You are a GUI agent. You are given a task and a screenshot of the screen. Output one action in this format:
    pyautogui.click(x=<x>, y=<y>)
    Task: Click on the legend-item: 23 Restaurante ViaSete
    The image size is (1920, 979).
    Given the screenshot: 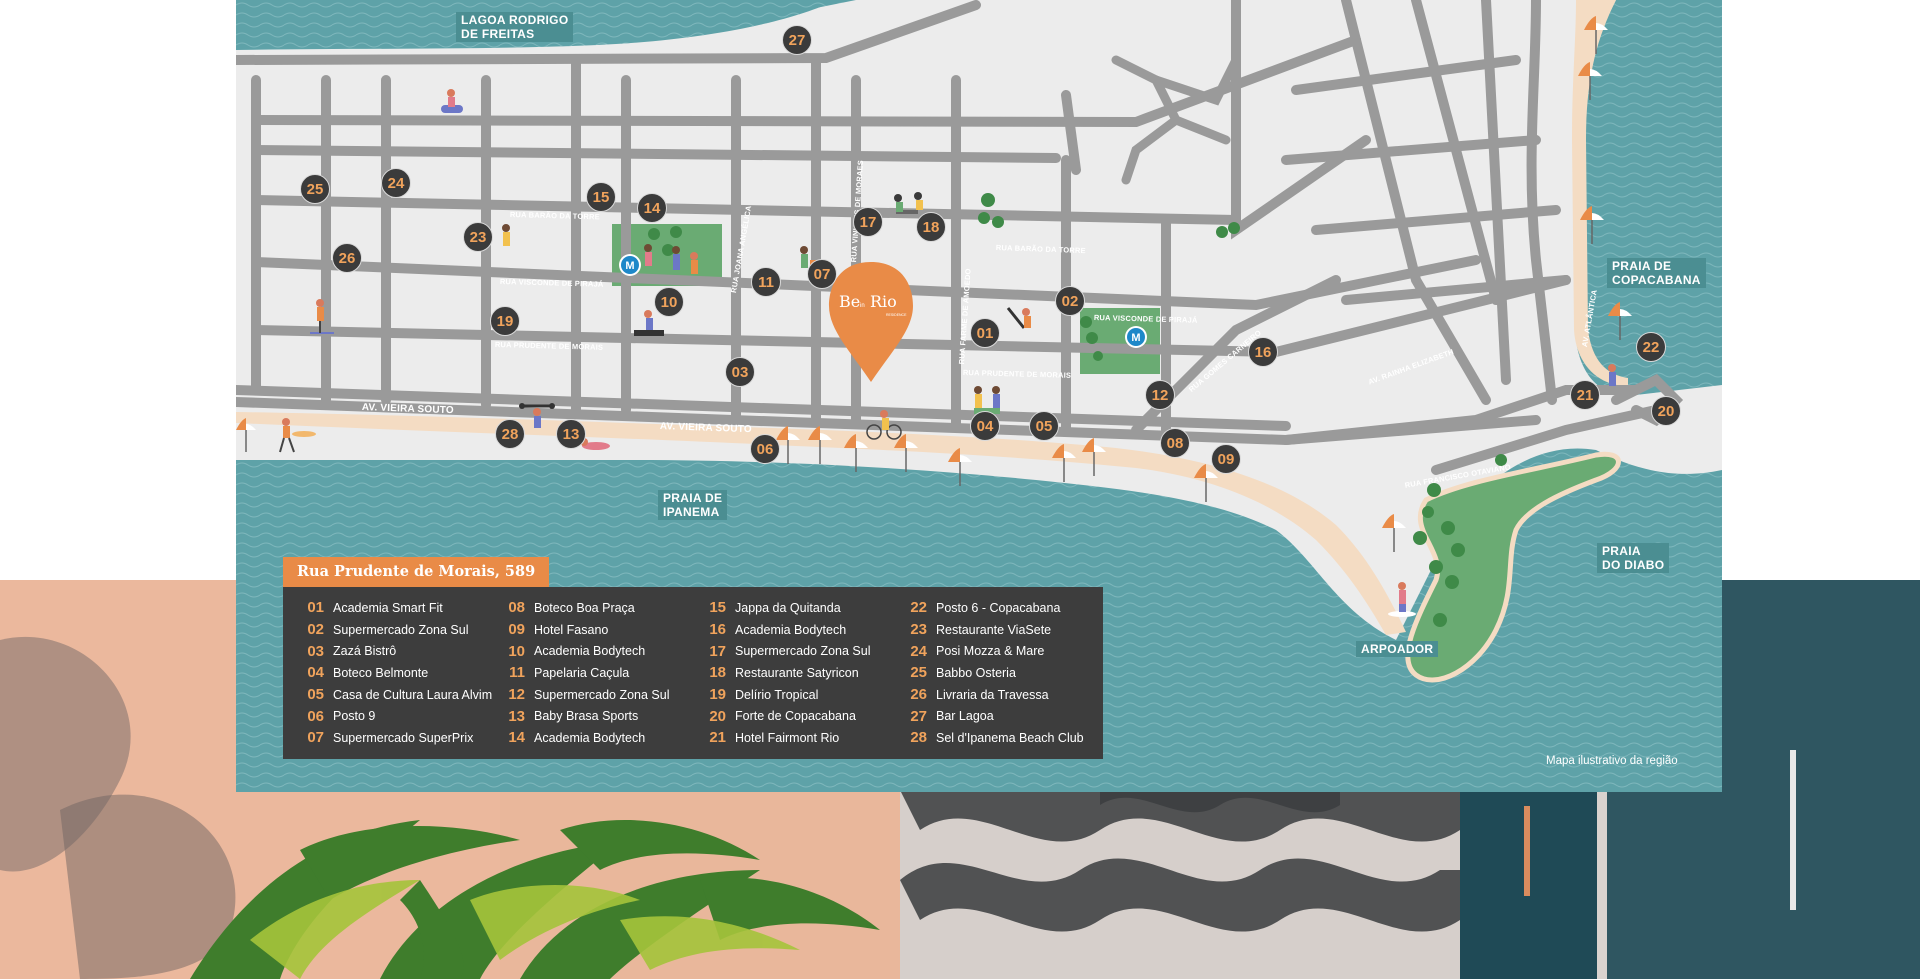 What is the action you would take?
    pyautogui.click(x=995, y=630)
    